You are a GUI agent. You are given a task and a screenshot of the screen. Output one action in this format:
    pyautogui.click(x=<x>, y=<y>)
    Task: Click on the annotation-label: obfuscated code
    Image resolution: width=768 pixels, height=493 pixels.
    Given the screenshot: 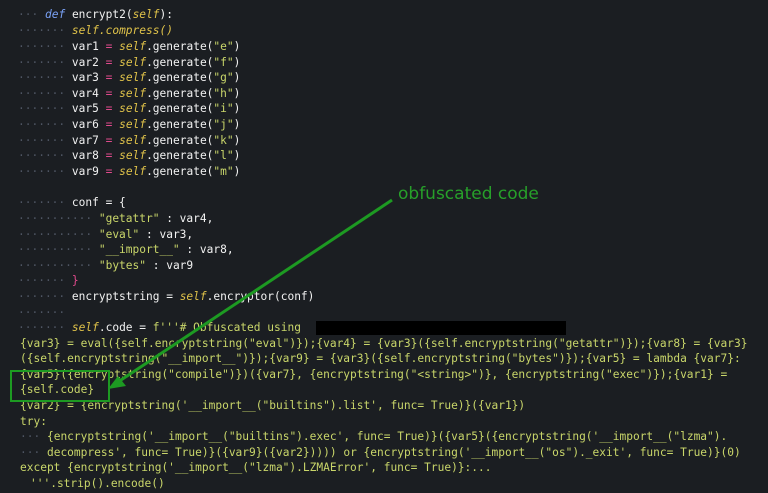 What is the action you would take?
    pyautogui.click(x=468, y=194)
    